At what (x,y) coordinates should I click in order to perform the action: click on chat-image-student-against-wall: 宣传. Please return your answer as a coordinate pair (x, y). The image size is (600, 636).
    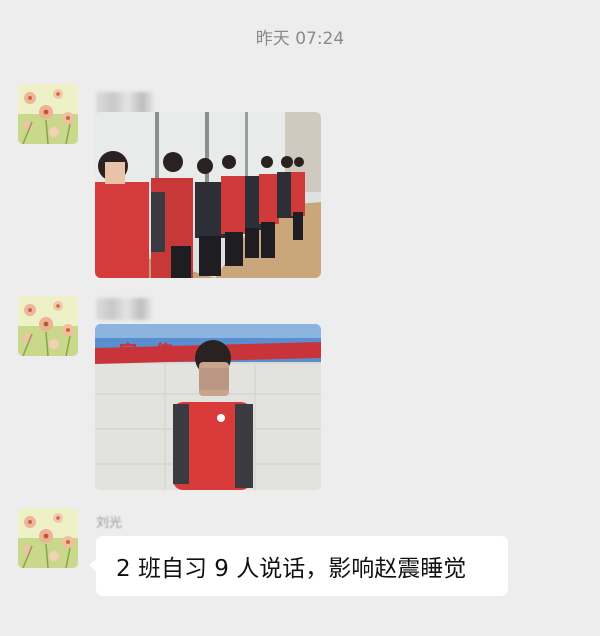
    Looking at the image, I should click on (208, 407).